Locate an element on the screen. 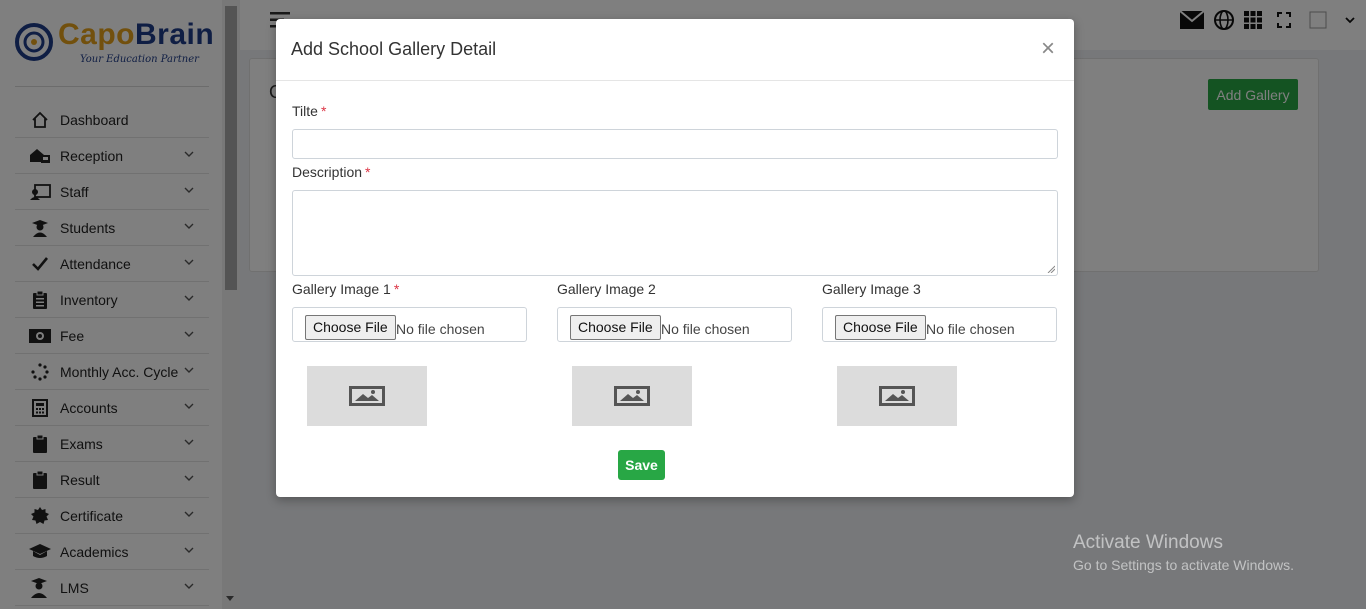 The image size is (1366, 609). gallery-image-1-preview is located at coordinates (367, 396).